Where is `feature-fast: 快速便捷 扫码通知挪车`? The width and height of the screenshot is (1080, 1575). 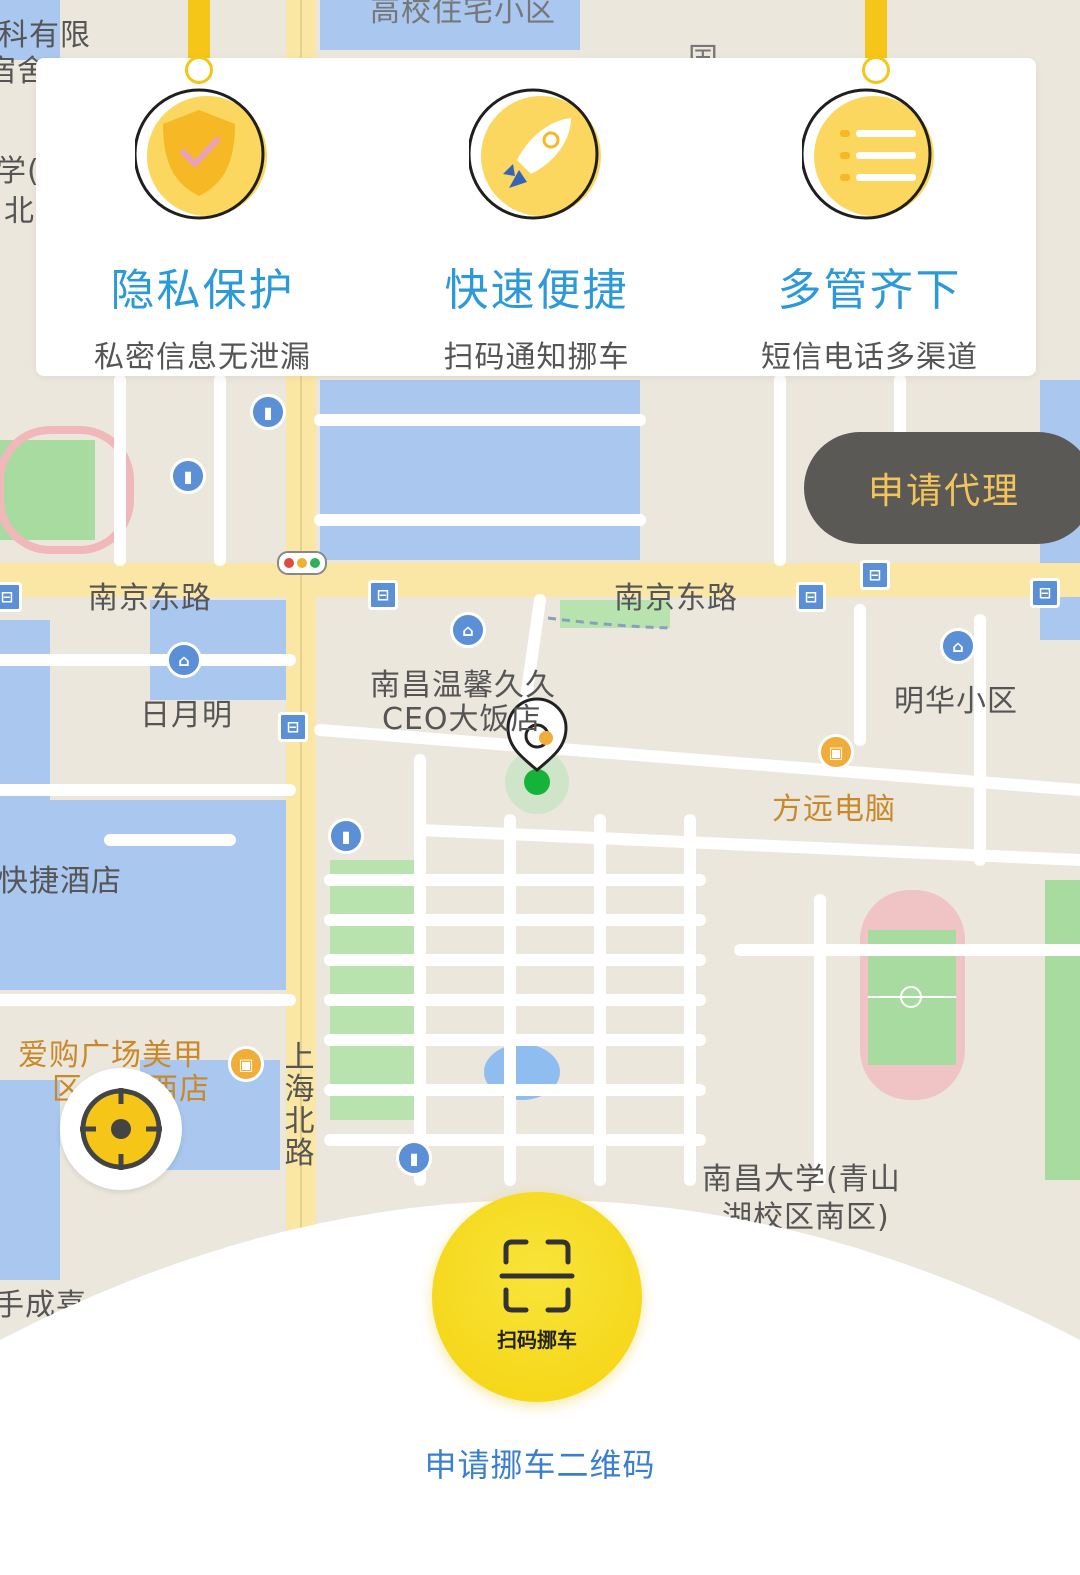 feature-fast: 快速便捷 扫码通知挪车 is located at coordinates (536, 232).